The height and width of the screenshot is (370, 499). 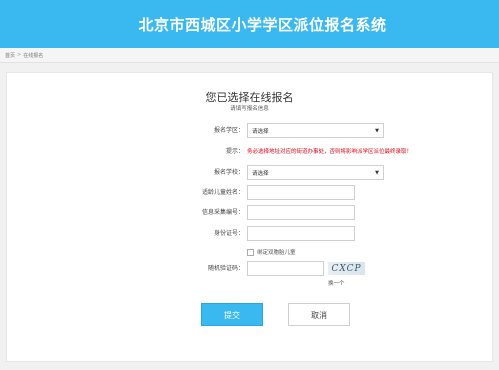 What do you see at coordinates (232, 314) in the screenshot?
I see `submit-button: 提交` at bounding box center [232, 314].